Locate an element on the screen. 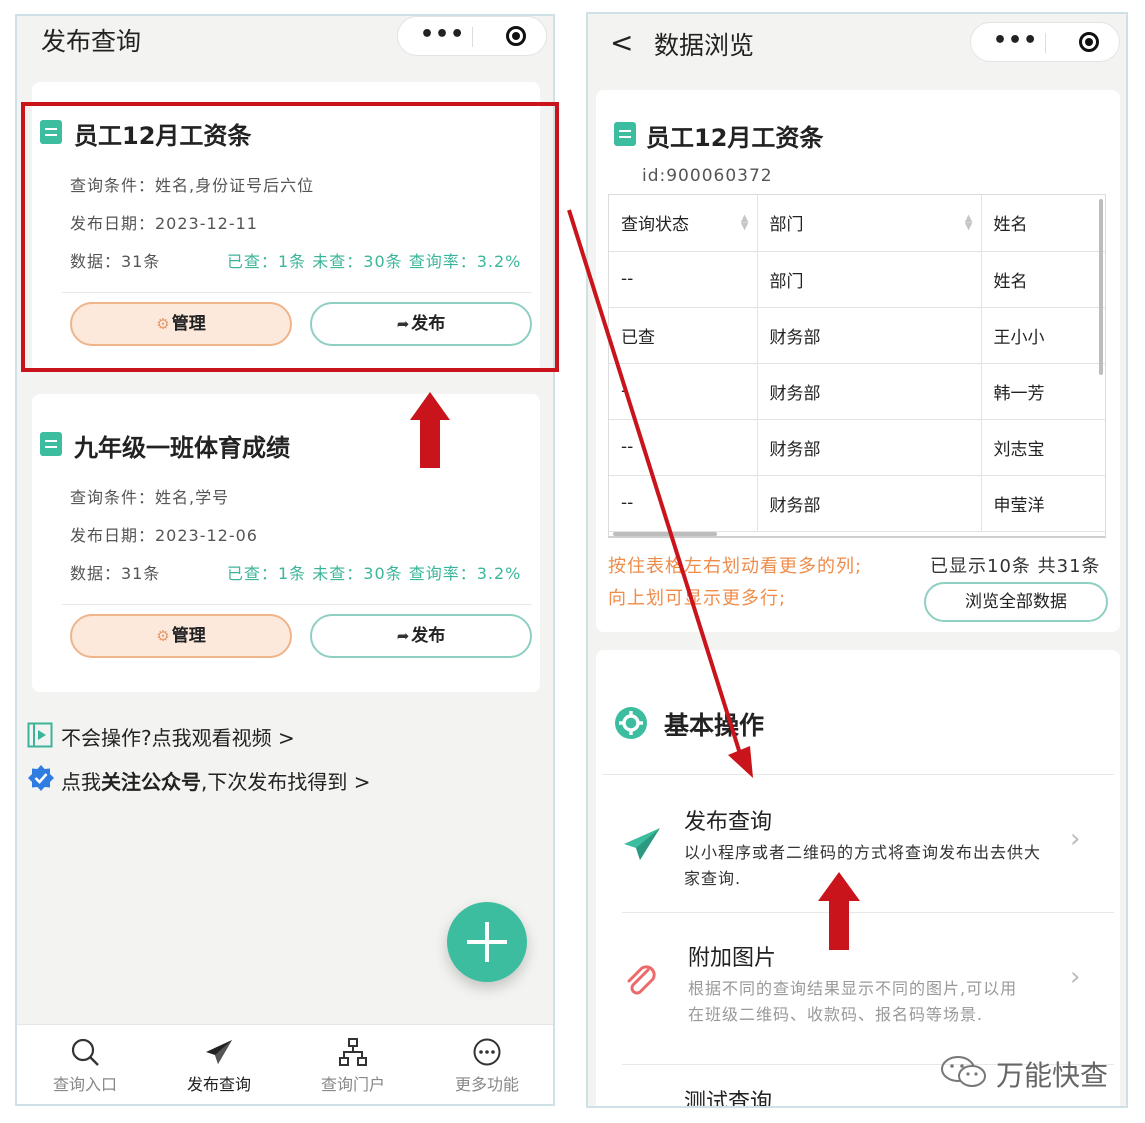  data-table: 查询状态 ▲ ▼ 部门 ▲ ▼ 姓名 -- 部门 姓名 已查 财务部 王小小 - 财务部 is located at coordinates (857, 363).